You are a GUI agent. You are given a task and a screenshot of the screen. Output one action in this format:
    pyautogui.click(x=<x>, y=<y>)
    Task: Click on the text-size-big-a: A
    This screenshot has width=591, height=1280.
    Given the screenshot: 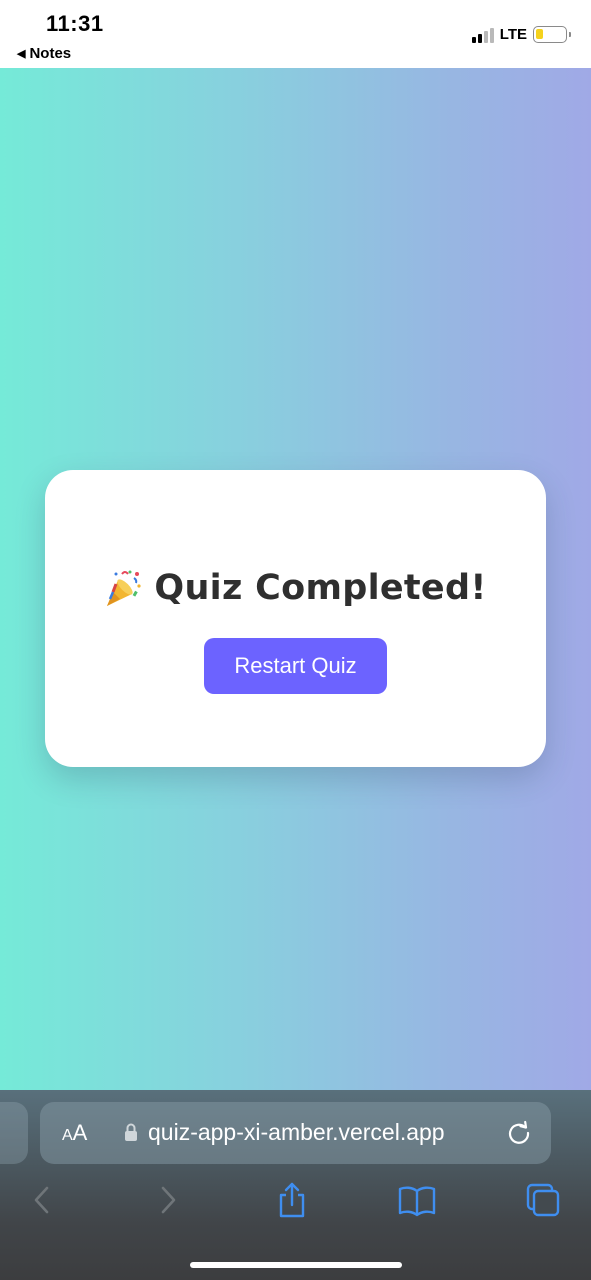 What is the action you would take?
    pyautogui.click(x=80, y=1132)
    